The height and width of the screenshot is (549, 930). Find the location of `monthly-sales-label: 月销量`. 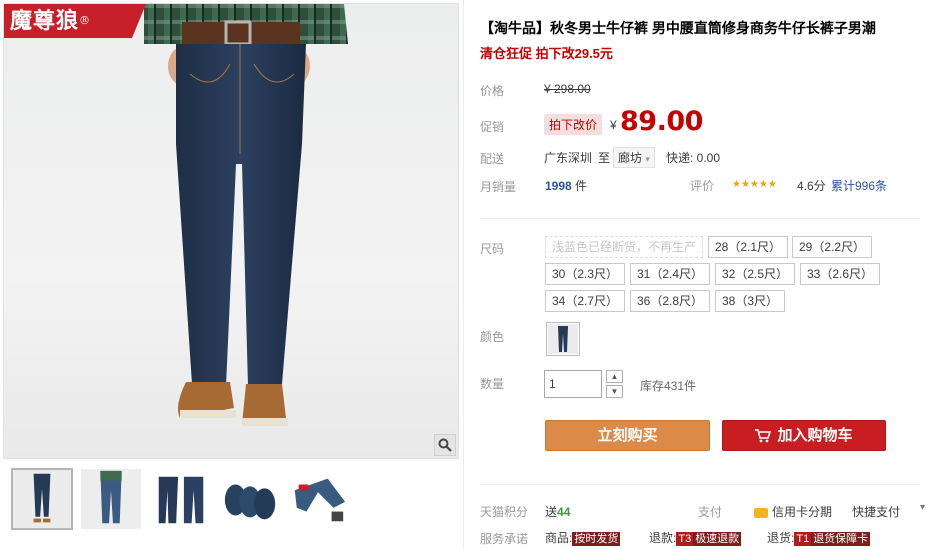

monthly-sales-label: 月销量 is located at coordinates (498, 187).